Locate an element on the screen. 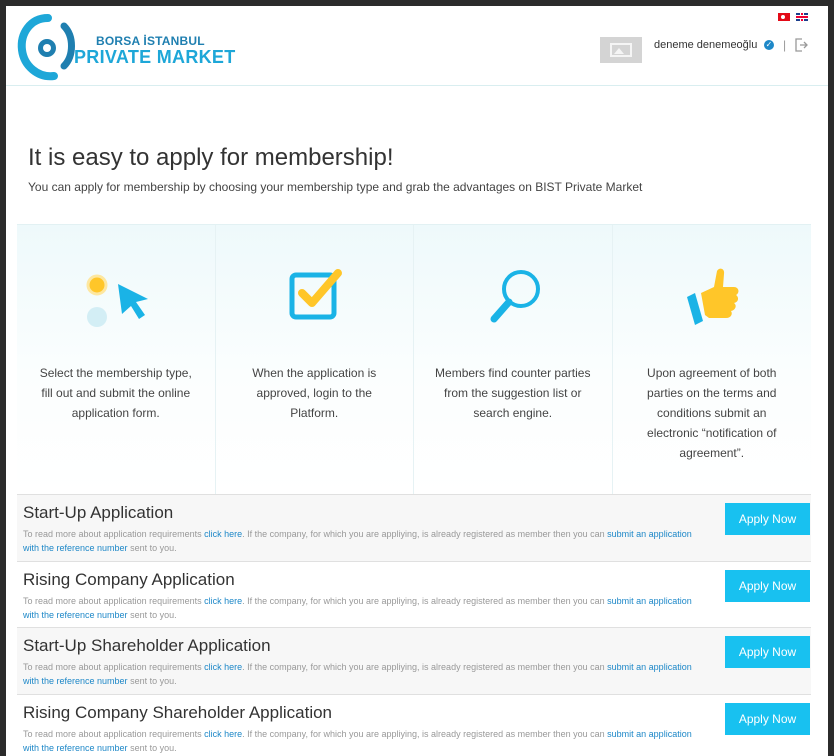 This screenshot has width=834, height=756. application-title: Start-Up Application is located at coordinates (98, 512).